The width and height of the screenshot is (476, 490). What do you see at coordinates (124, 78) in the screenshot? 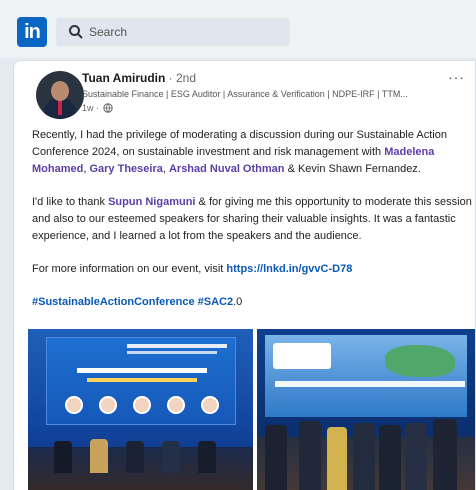
I see `author-name-text: Tuan Amirudin` at bounding box center [124, 78].